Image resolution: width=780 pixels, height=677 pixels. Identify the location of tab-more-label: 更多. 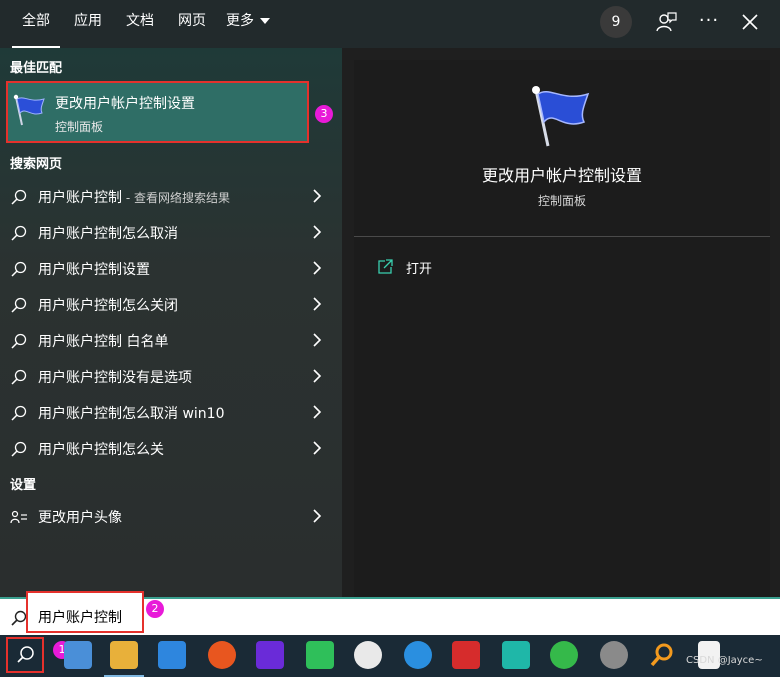
(240, 21).